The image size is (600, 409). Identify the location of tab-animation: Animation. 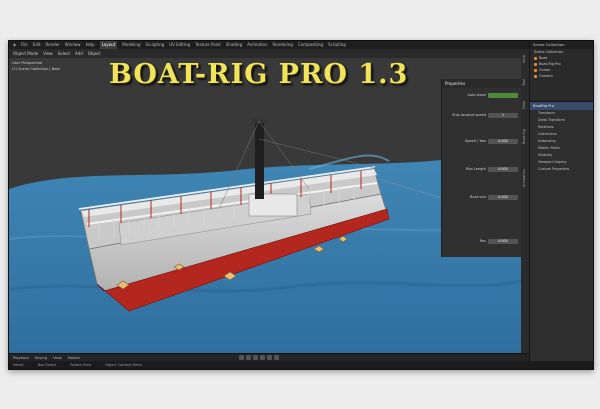
(257, 45).